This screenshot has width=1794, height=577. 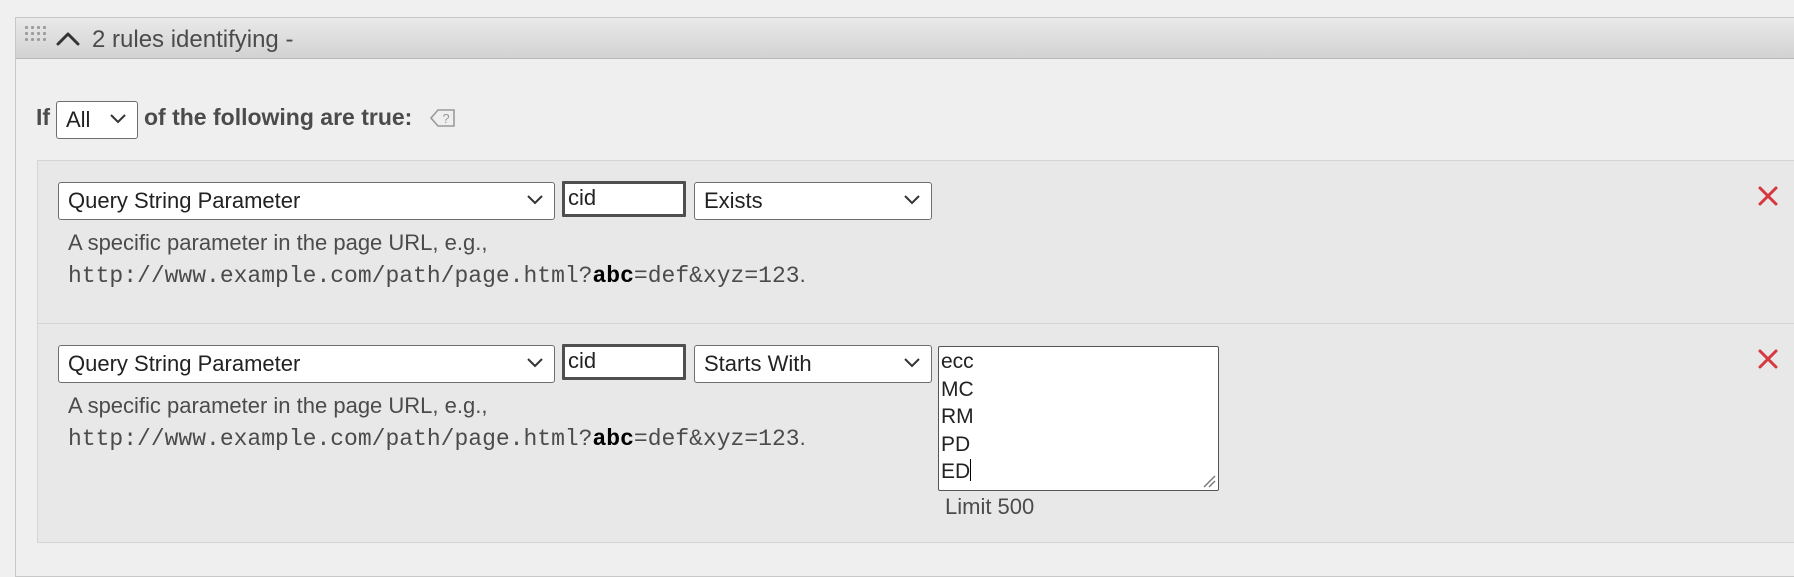 I want to click on chevron-up-icon, so click(x=68, y=38).